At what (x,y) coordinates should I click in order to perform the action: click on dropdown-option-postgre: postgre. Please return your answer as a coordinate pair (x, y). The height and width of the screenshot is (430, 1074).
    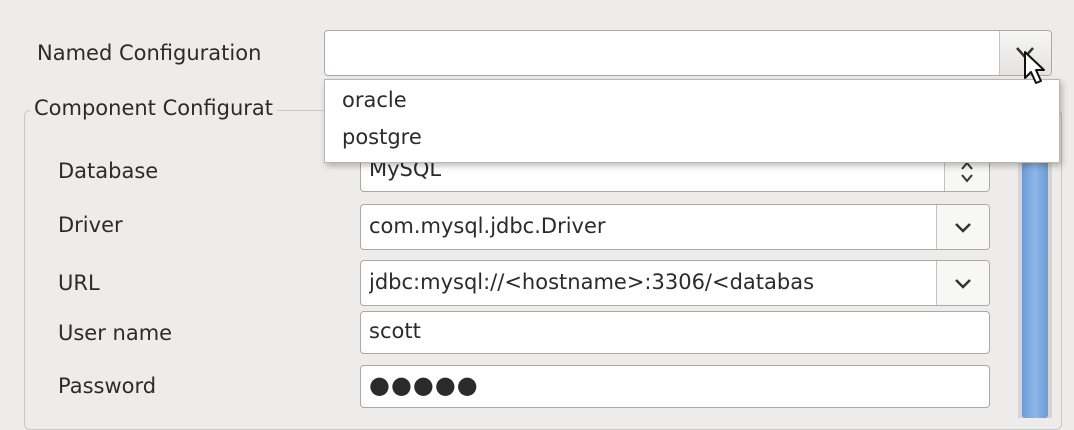
    Looking at the image, I should click on (382, 137).